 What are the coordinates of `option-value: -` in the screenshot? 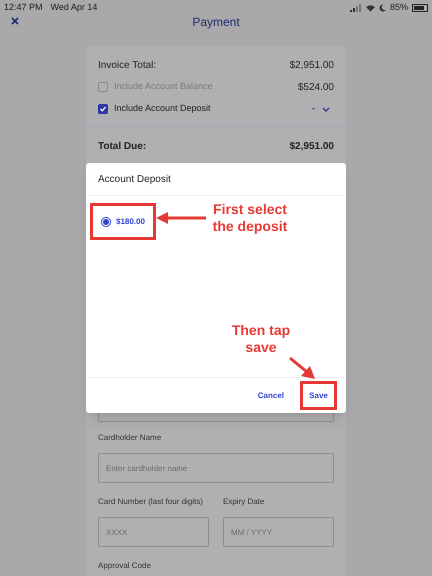 It's located at (313, 109).